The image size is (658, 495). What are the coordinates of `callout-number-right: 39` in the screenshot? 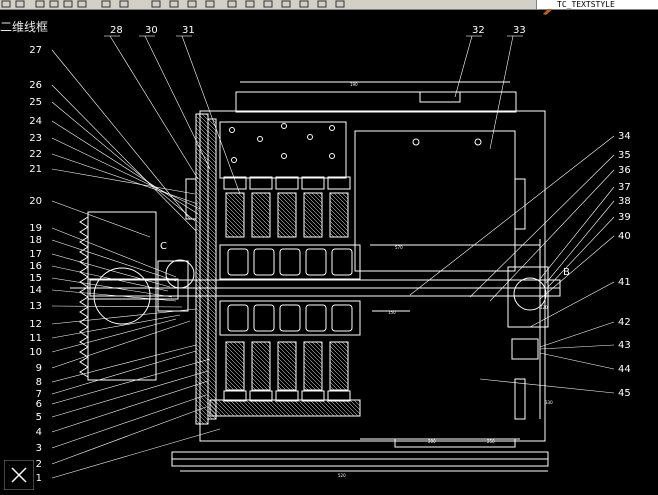 It's located at (624, 217).